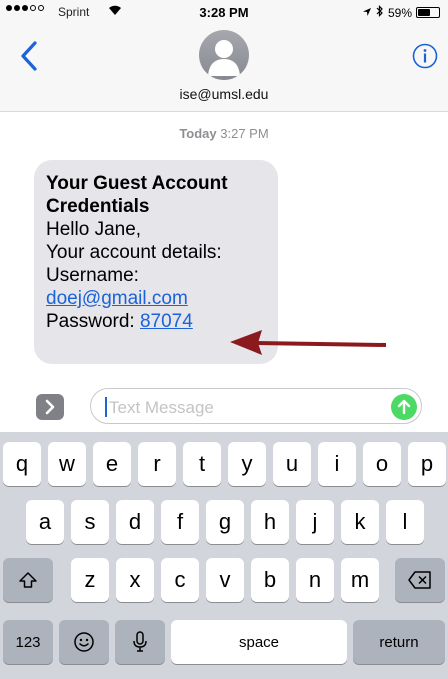  What do you see at coordinates (382, 464) in the screenshot?
I see `key-o: o` at bounding box center [382, 464].